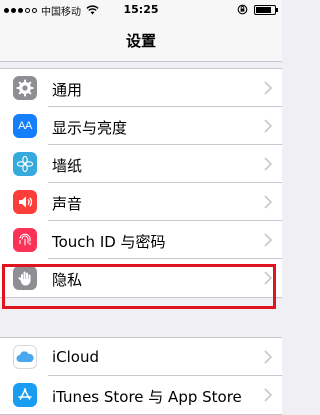  Describe the element at coordinates (25, 240) in the screenshot. I see `fingerprint-icon` at that location.